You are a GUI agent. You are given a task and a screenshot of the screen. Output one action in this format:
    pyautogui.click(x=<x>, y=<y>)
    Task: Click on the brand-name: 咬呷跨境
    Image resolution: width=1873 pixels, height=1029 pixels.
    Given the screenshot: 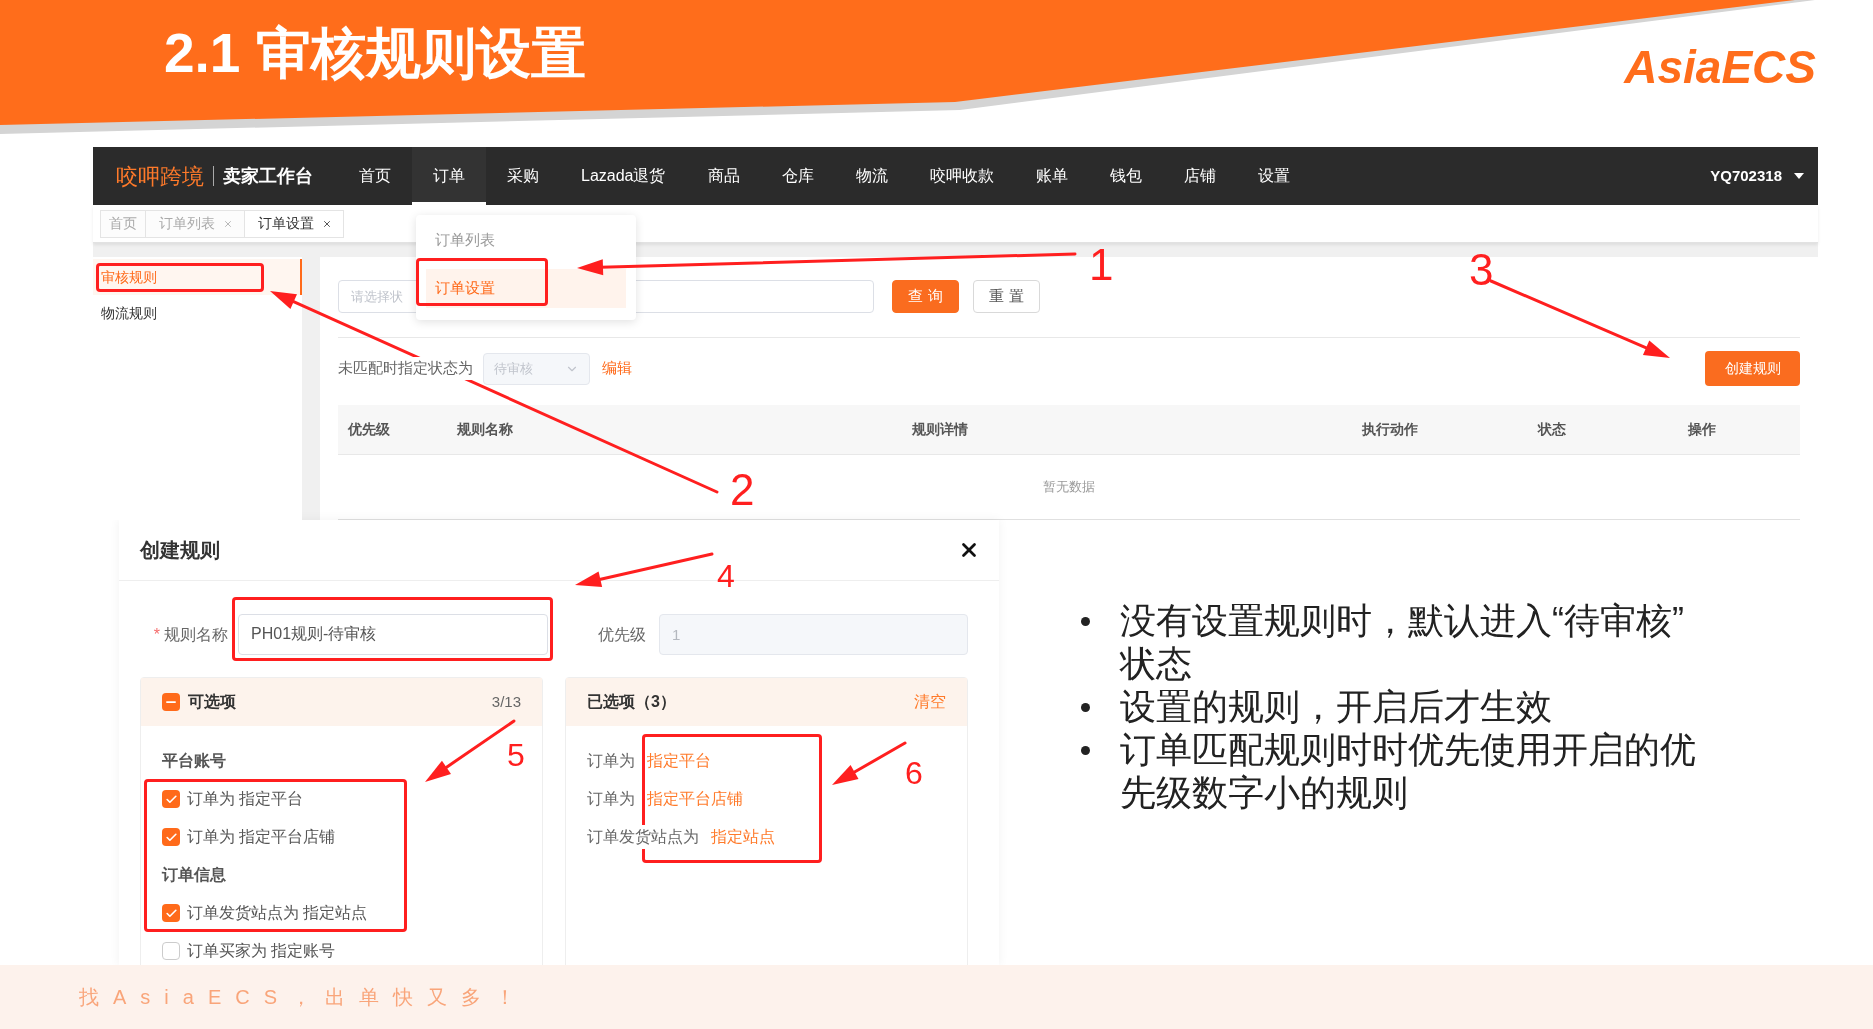 What is the action you would take?
    pyautogui.click(x=160, y=176)
    